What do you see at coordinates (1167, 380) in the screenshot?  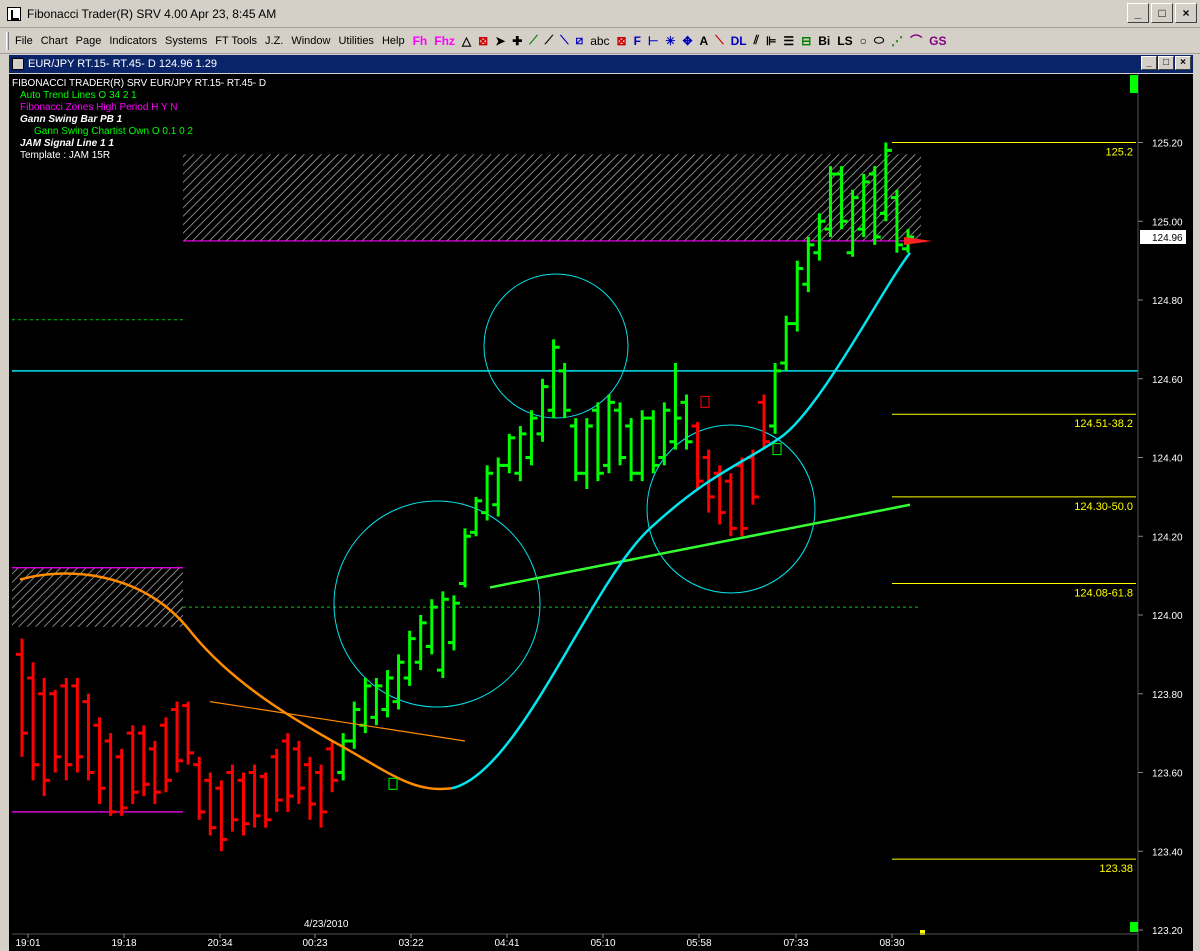 I see `y-axis-label: 124.60` at bounding box center [1167, 380].